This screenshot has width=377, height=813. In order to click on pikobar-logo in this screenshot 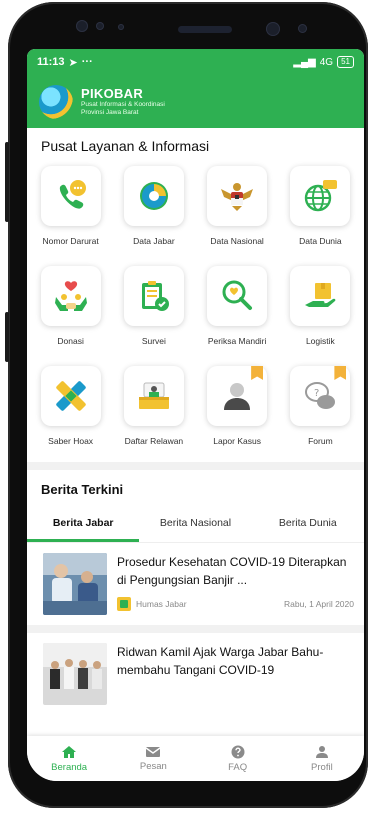, I will do `click(56, 101)`.